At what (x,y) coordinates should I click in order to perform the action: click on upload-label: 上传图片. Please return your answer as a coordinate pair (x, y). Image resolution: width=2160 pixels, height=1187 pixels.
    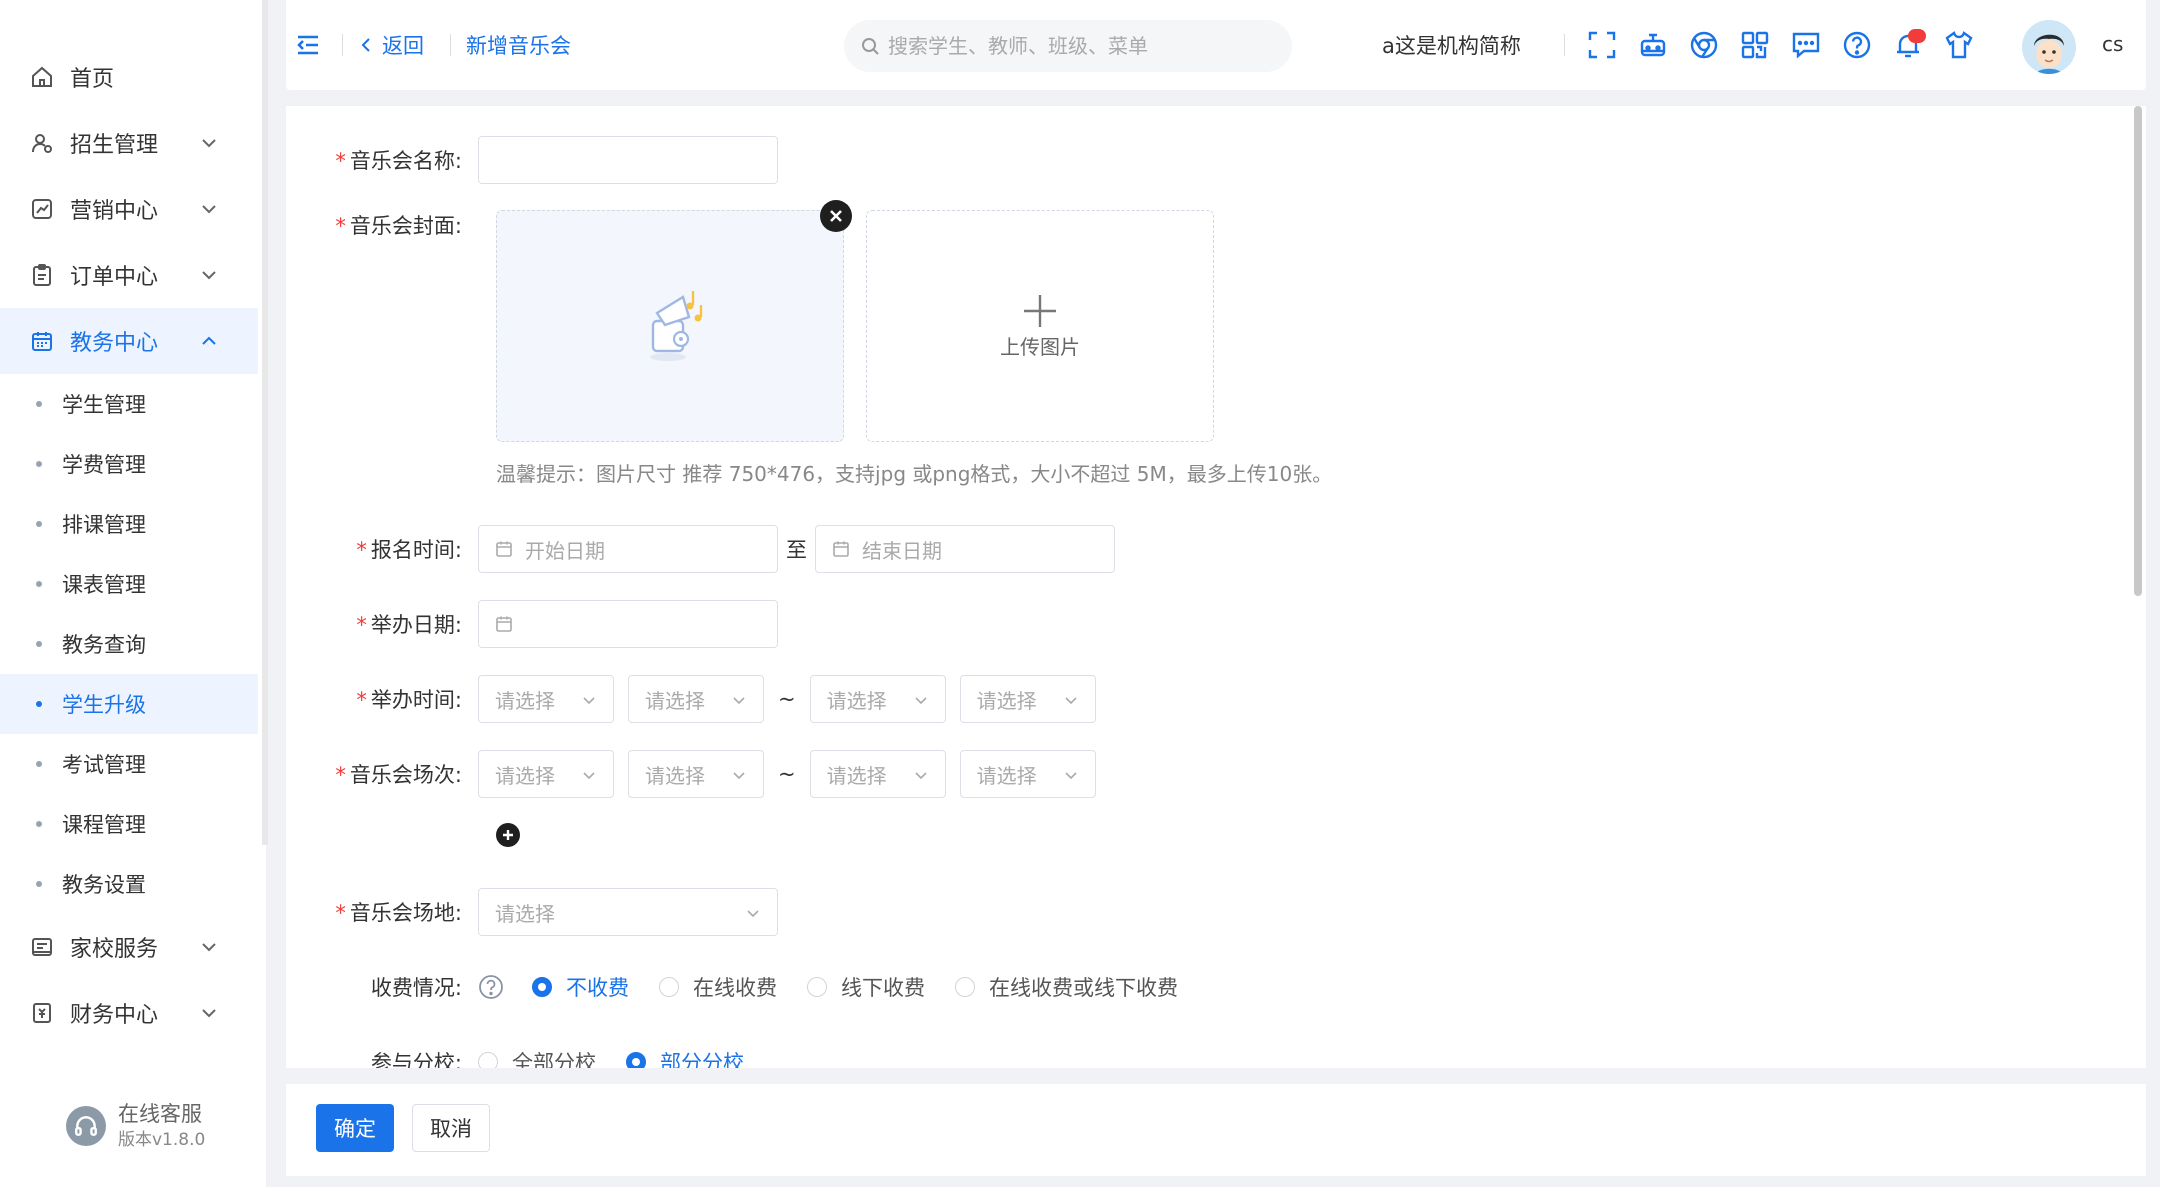
    Looking at the image, I should click on (1040, 346).